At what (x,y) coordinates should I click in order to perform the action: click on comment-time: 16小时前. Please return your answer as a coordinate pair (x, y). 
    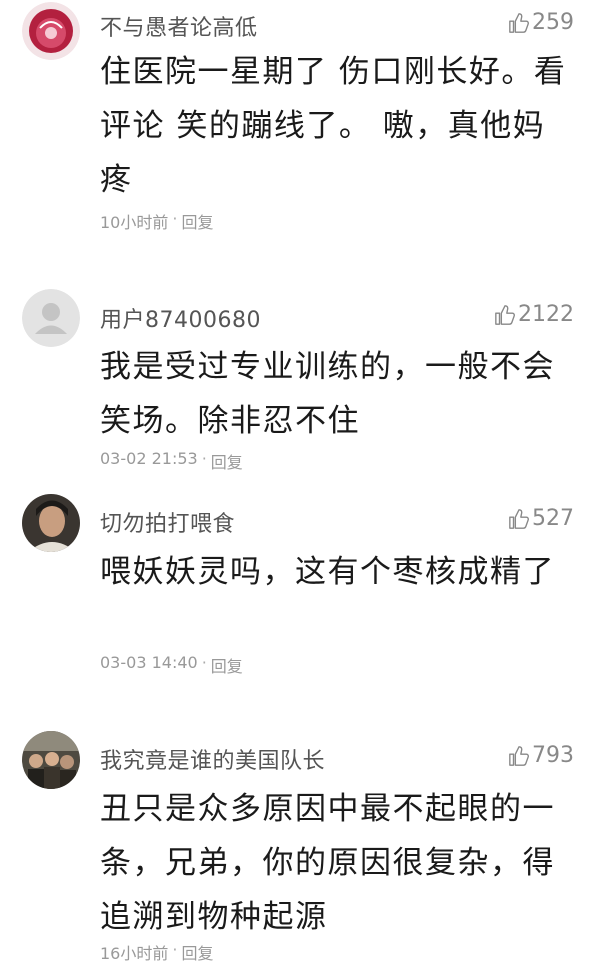
    Looking at the image, I should click on (134, 953).